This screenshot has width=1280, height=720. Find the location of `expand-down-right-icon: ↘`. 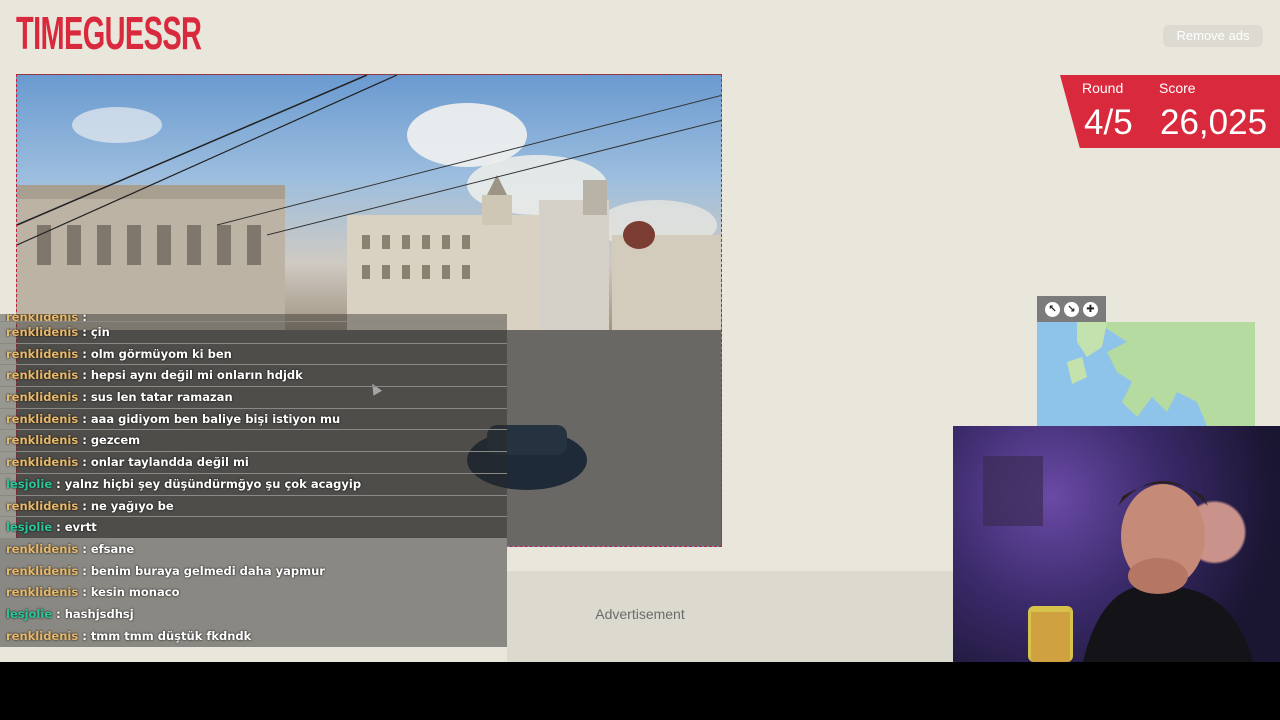

expand-down-right-icon: ↘ is located at coordinates (1071, 309).